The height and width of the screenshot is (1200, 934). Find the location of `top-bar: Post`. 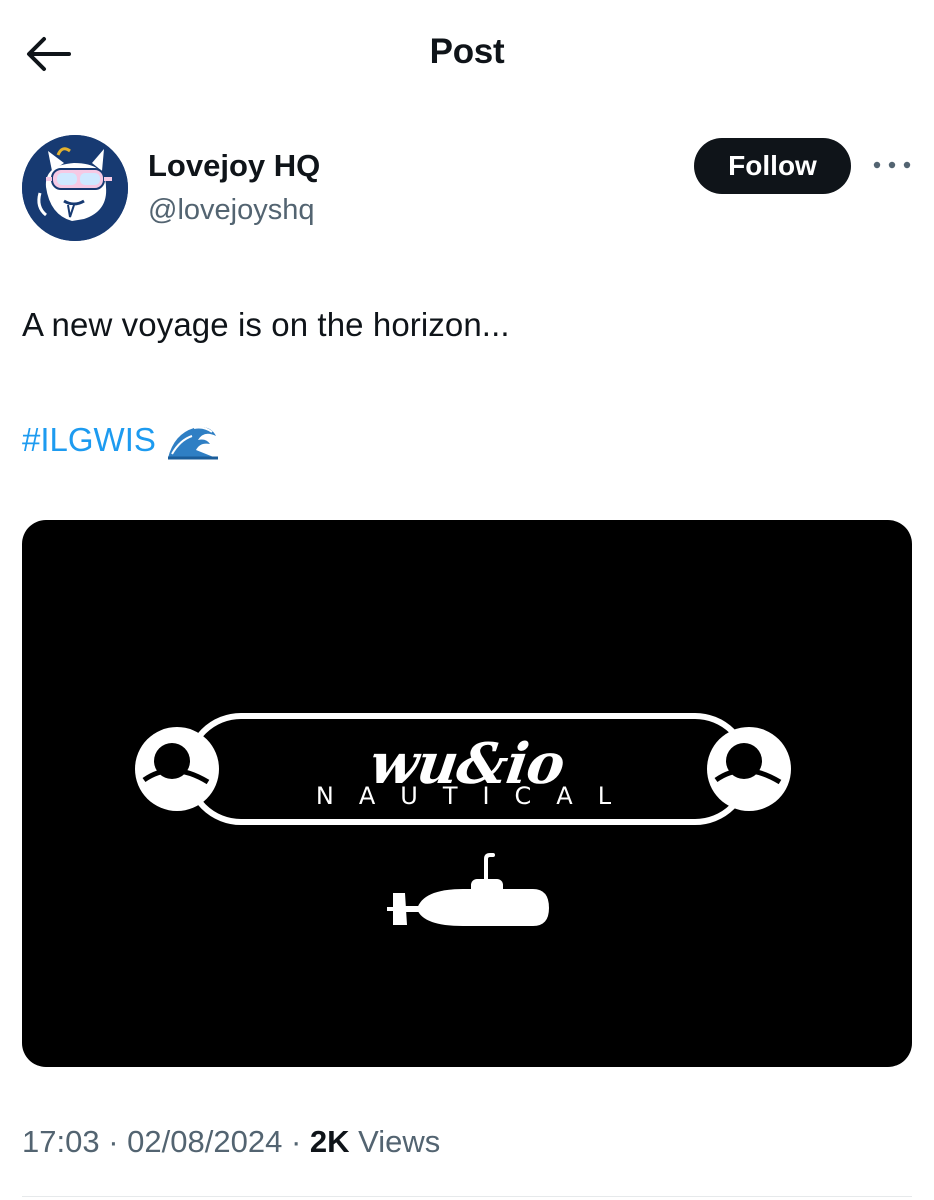

top-bar: Post is located at coordinates (467, 53).